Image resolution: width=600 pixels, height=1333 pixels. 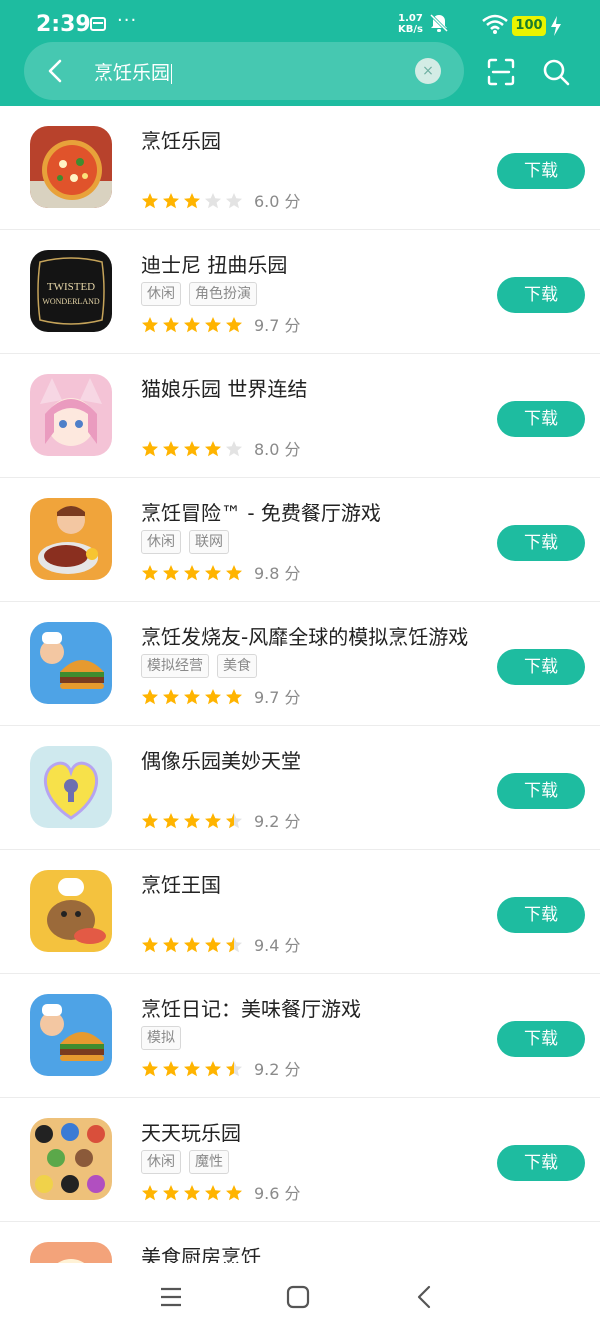 What do you see at coordinates (201, 1252) in the screenshot?
I see `app-name: 美食厨房烹饪` at bounding box center [201, 1252].